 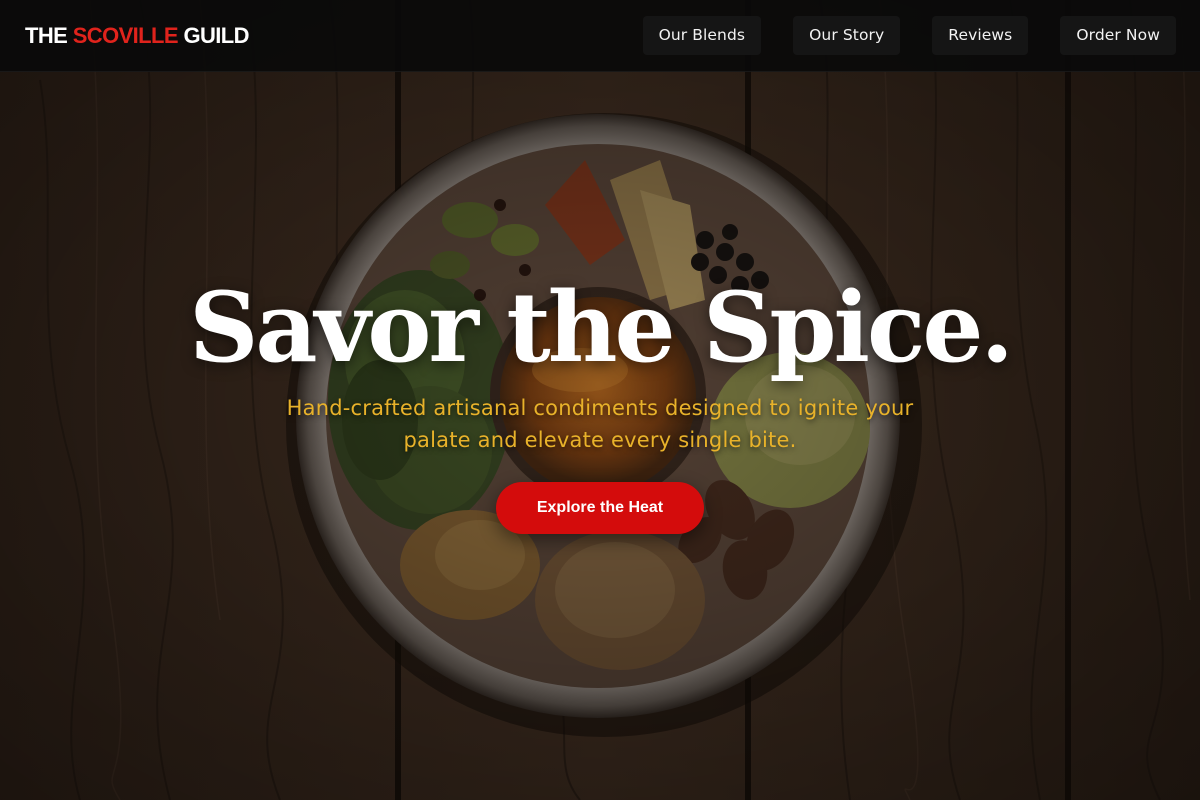 What do you see at coordinates (702, 35) in the screenshot?
I see `nav-link-our-blends: Our Blends` at bounding box center [702, 35].